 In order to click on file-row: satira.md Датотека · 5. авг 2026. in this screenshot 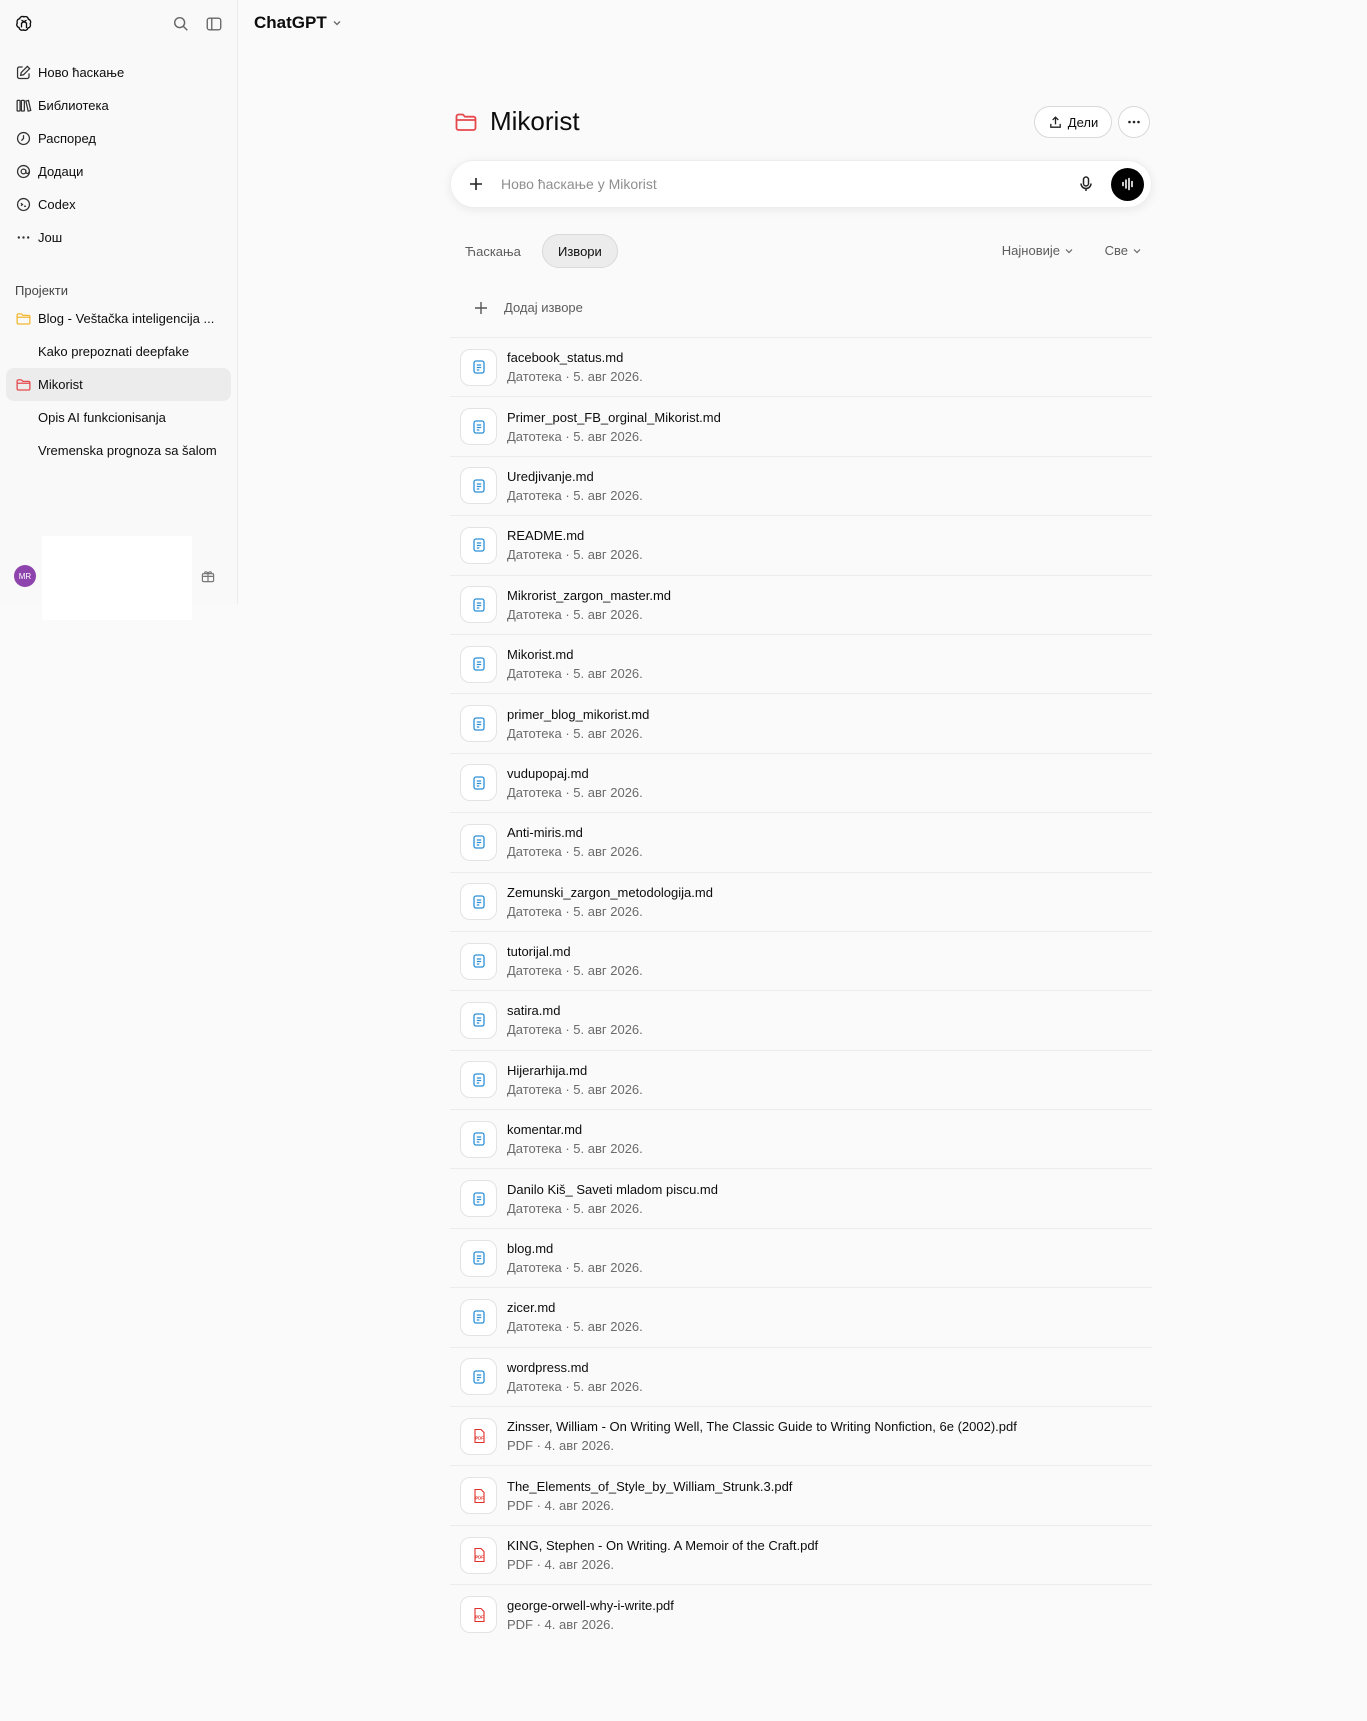, I will do `click(801, 1021)`.